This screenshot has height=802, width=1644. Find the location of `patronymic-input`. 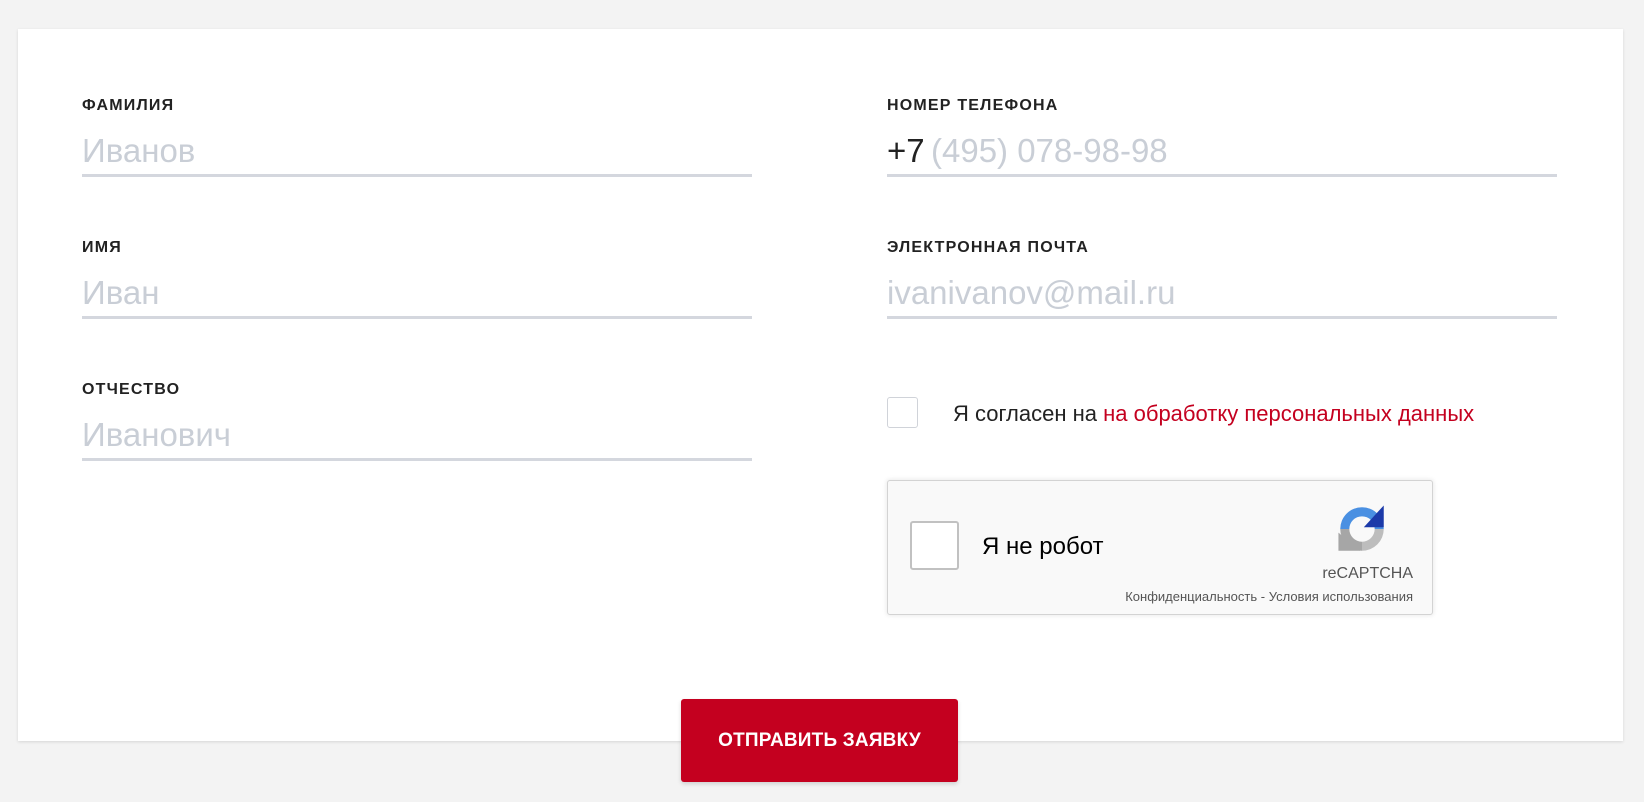

patronymic-input is located at coordinates (417, 436).